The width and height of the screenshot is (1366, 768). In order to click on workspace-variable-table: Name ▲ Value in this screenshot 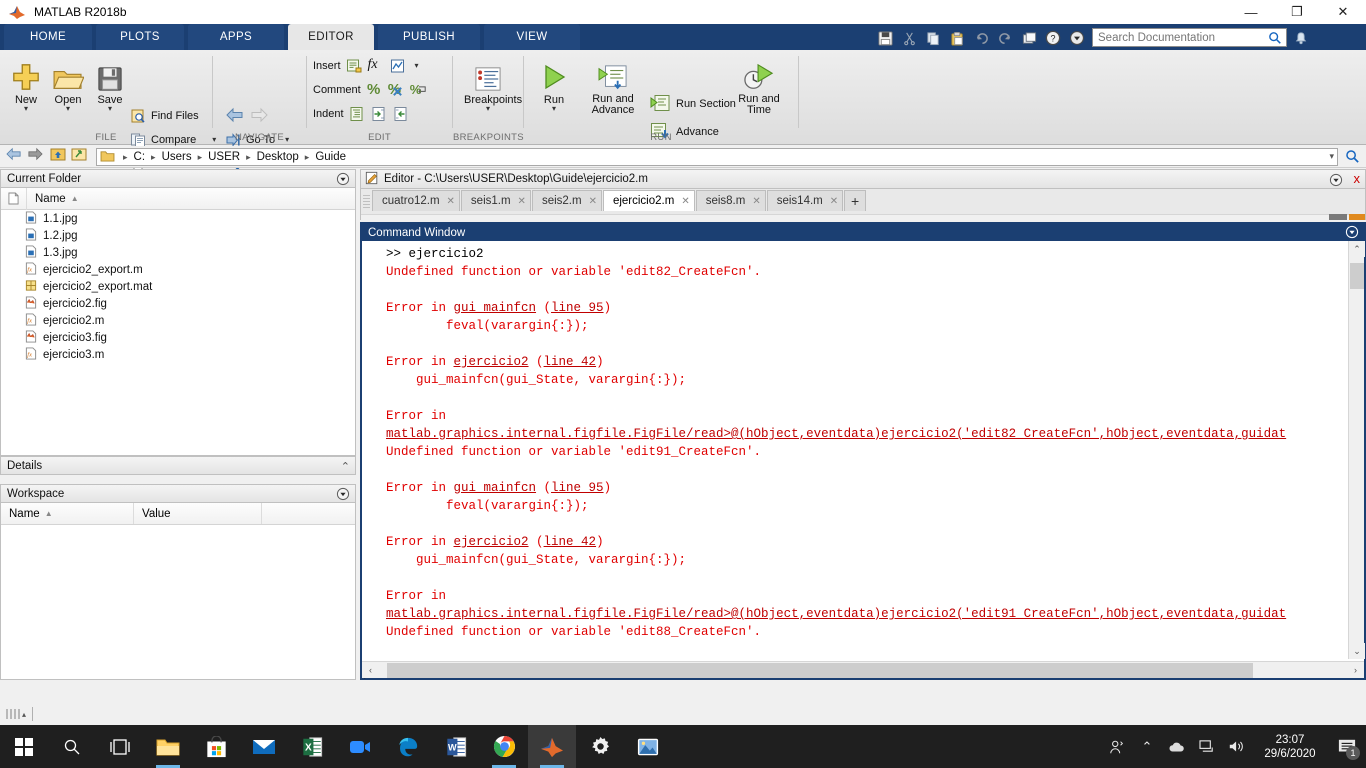, I will do `click(178, 591)`.